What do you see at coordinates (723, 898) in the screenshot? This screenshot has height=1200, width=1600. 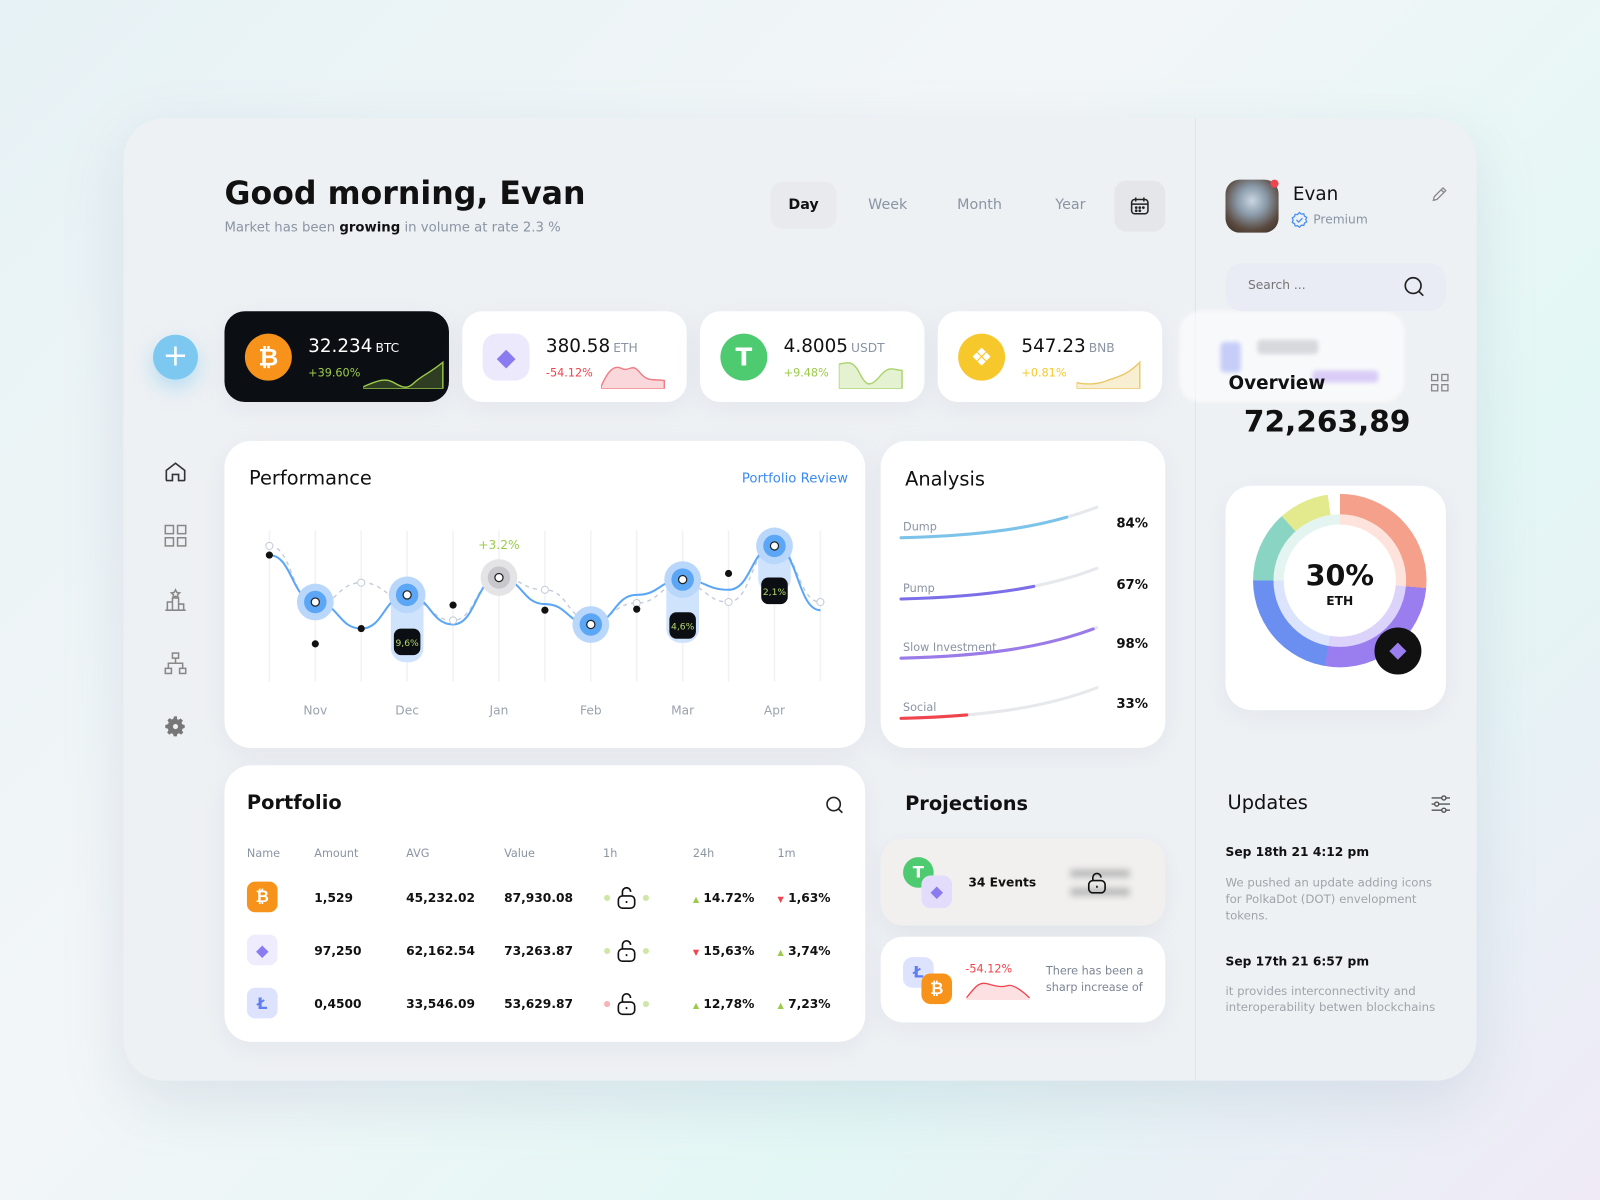 I see `change-24h: ▲ 14.72%` at bounding box center [723, 898].